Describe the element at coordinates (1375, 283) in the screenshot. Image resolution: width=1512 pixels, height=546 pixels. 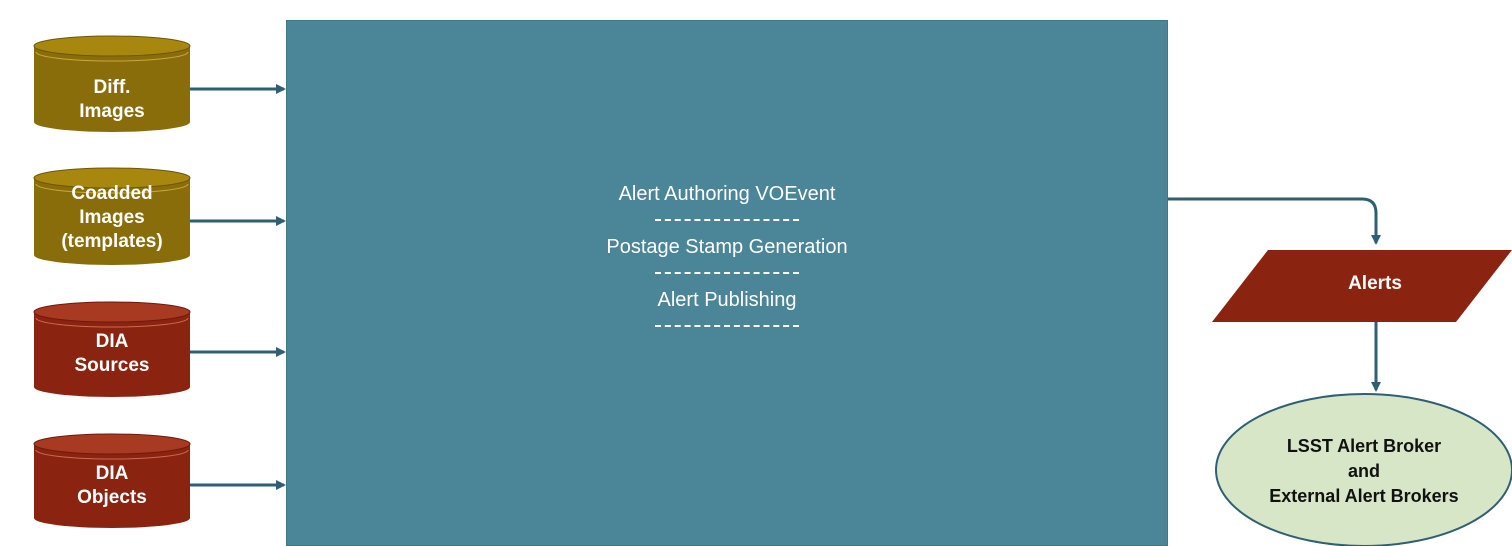
I see `alerts-label: Alerts` at that location.